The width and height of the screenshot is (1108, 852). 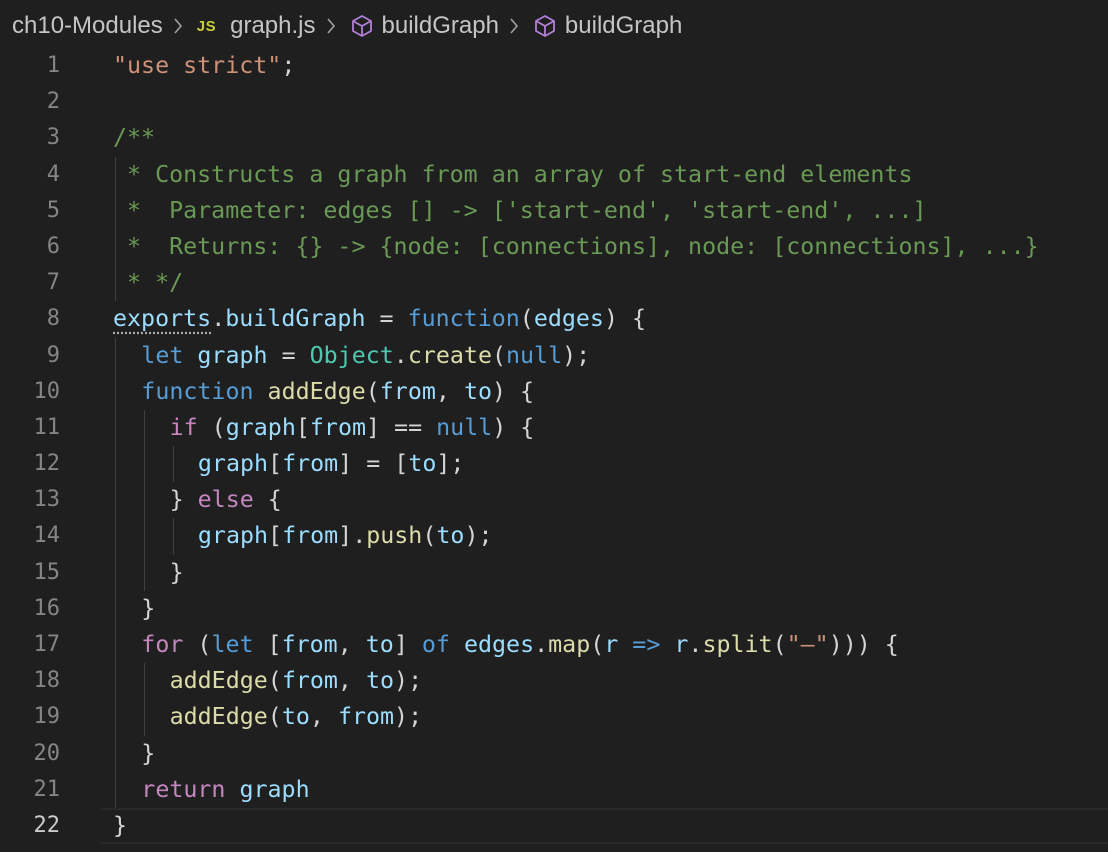 I want to click on code-line: 2, so click(x=554, y=102).